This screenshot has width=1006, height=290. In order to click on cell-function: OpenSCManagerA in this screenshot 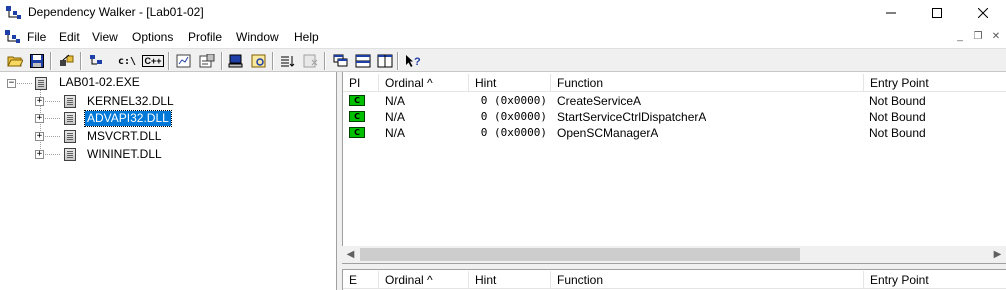, I will do `click(608, 133)`.